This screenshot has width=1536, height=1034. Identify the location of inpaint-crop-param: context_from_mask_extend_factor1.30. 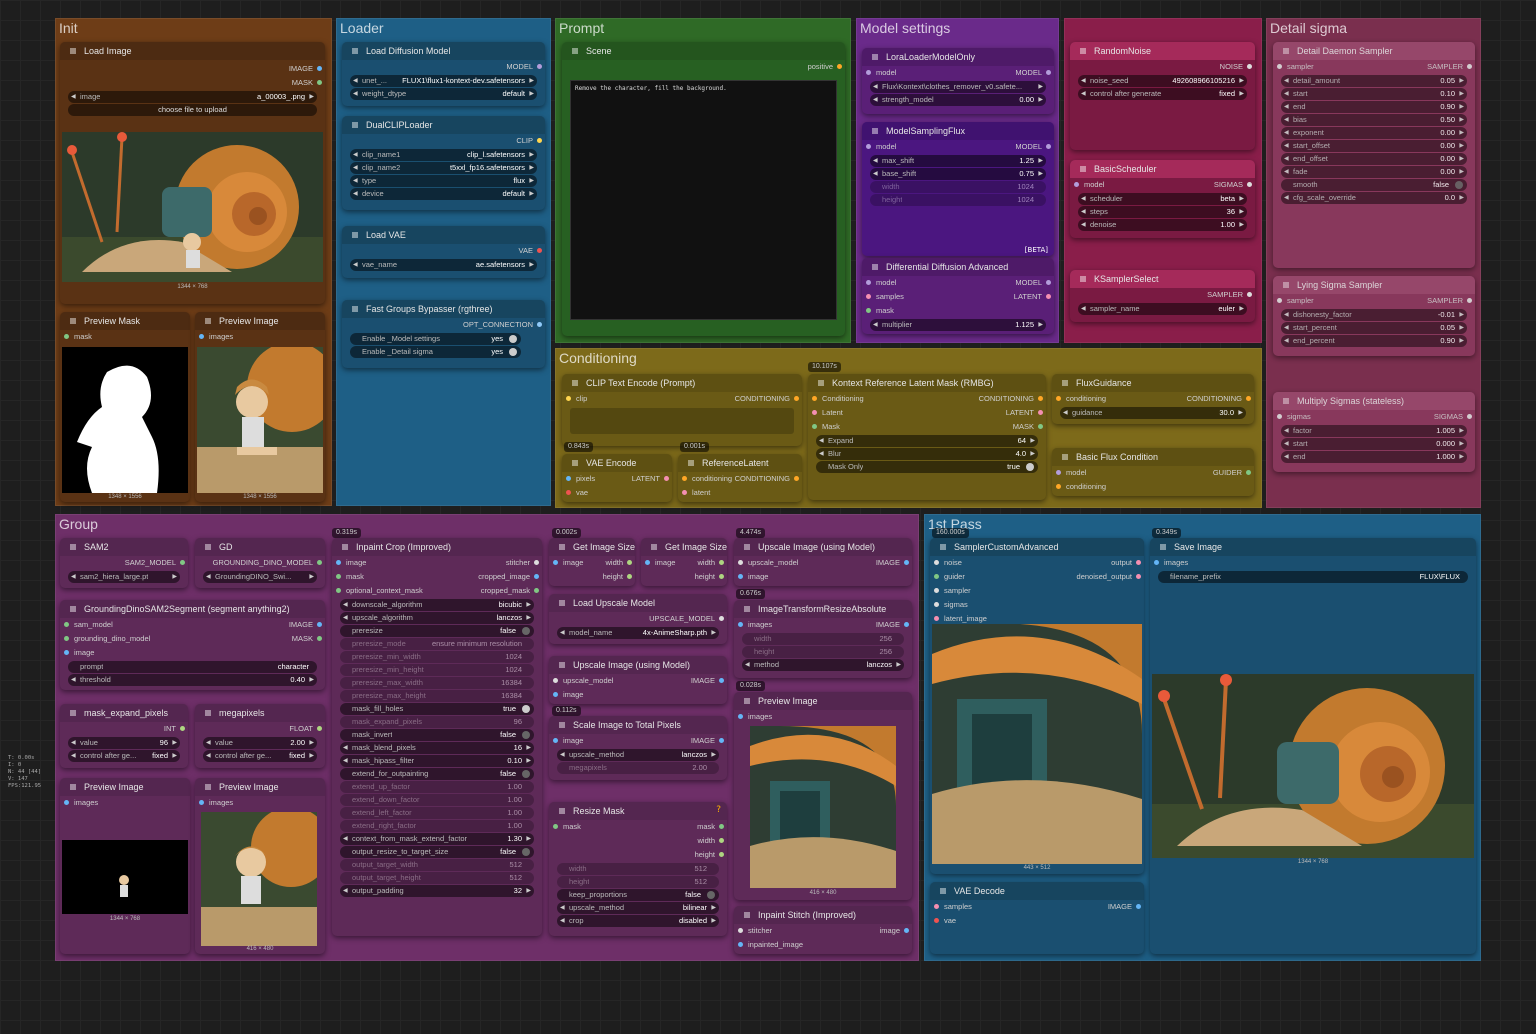
(437, 839).